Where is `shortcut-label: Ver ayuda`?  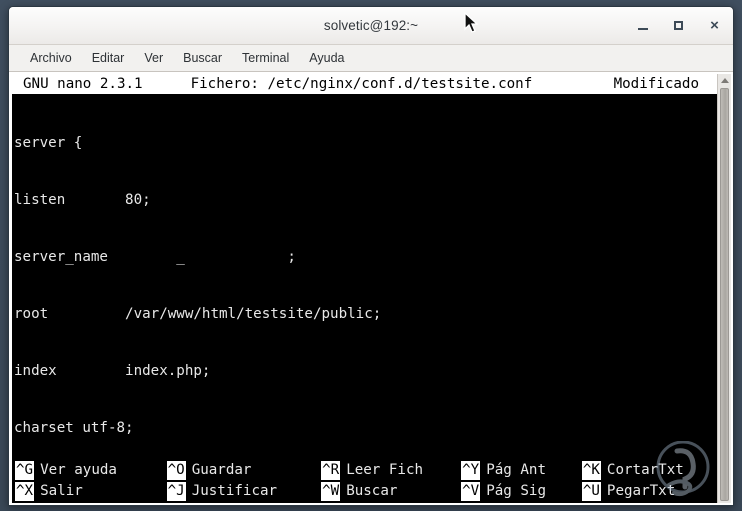 shortcut-label: Ver ayuda is located at coordinates (78, 470).